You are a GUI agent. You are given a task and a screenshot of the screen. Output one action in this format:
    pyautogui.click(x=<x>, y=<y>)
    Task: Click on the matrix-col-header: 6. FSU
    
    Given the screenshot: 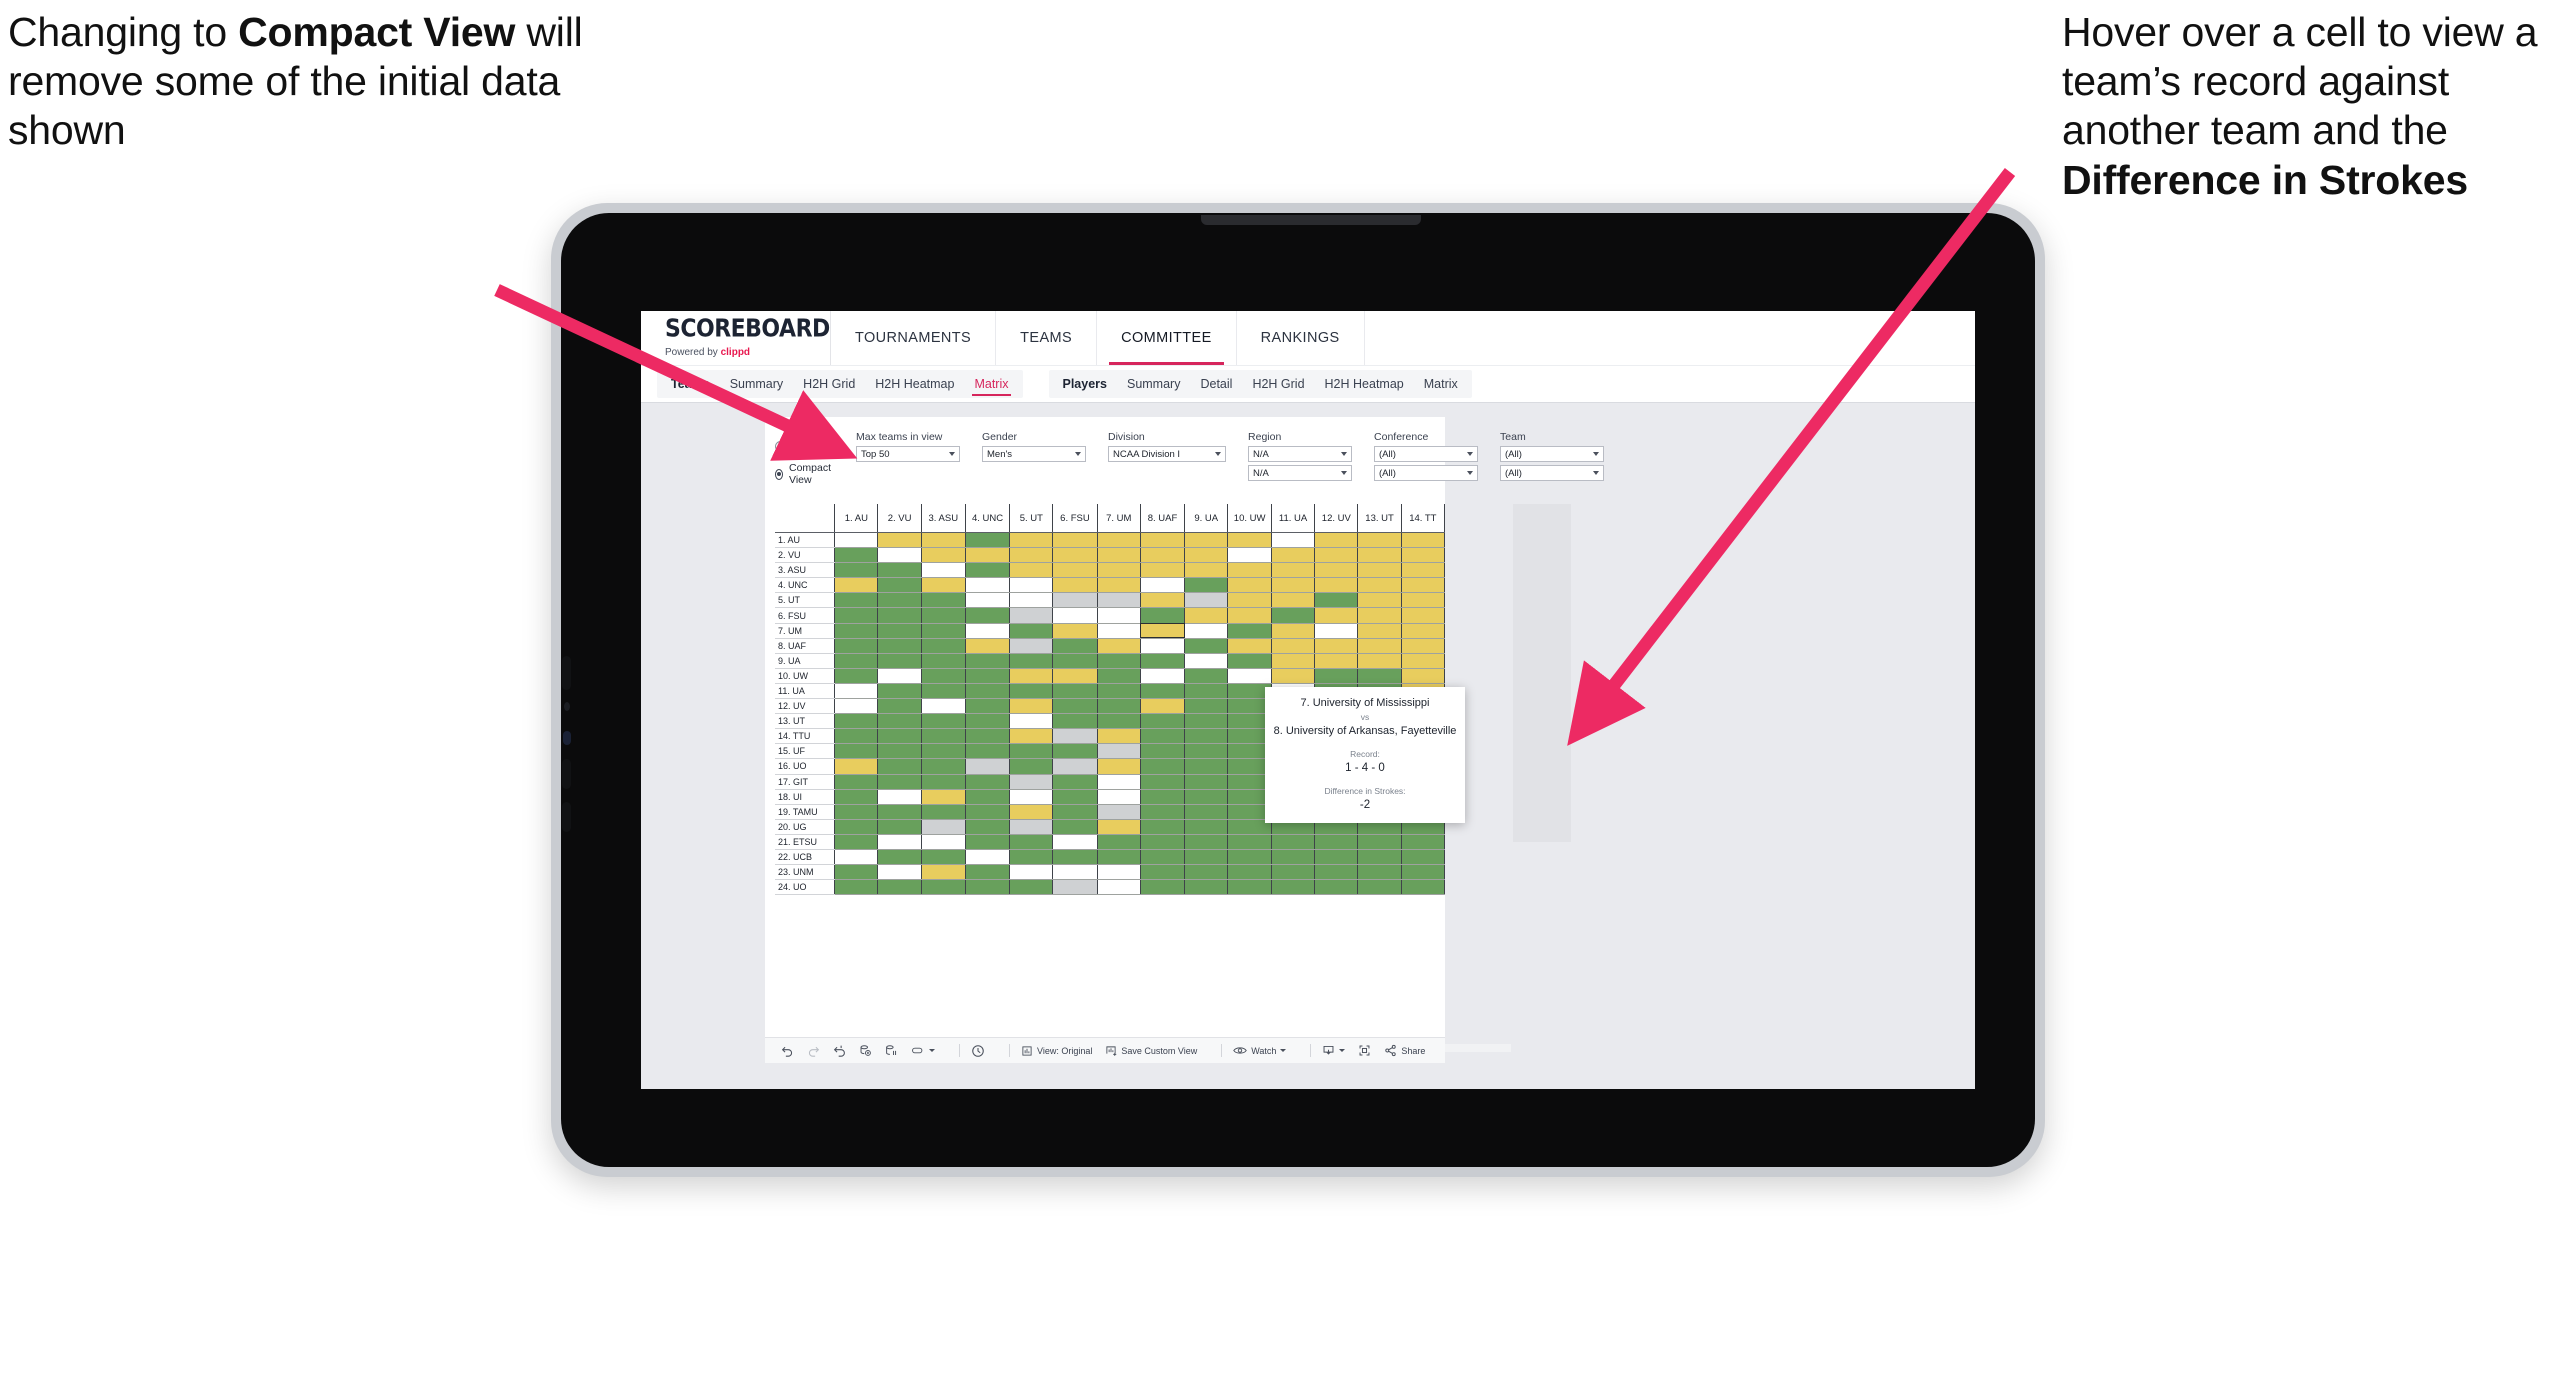 What is the action you would take?
    pyautogui.click(x=1075, y=518)
    